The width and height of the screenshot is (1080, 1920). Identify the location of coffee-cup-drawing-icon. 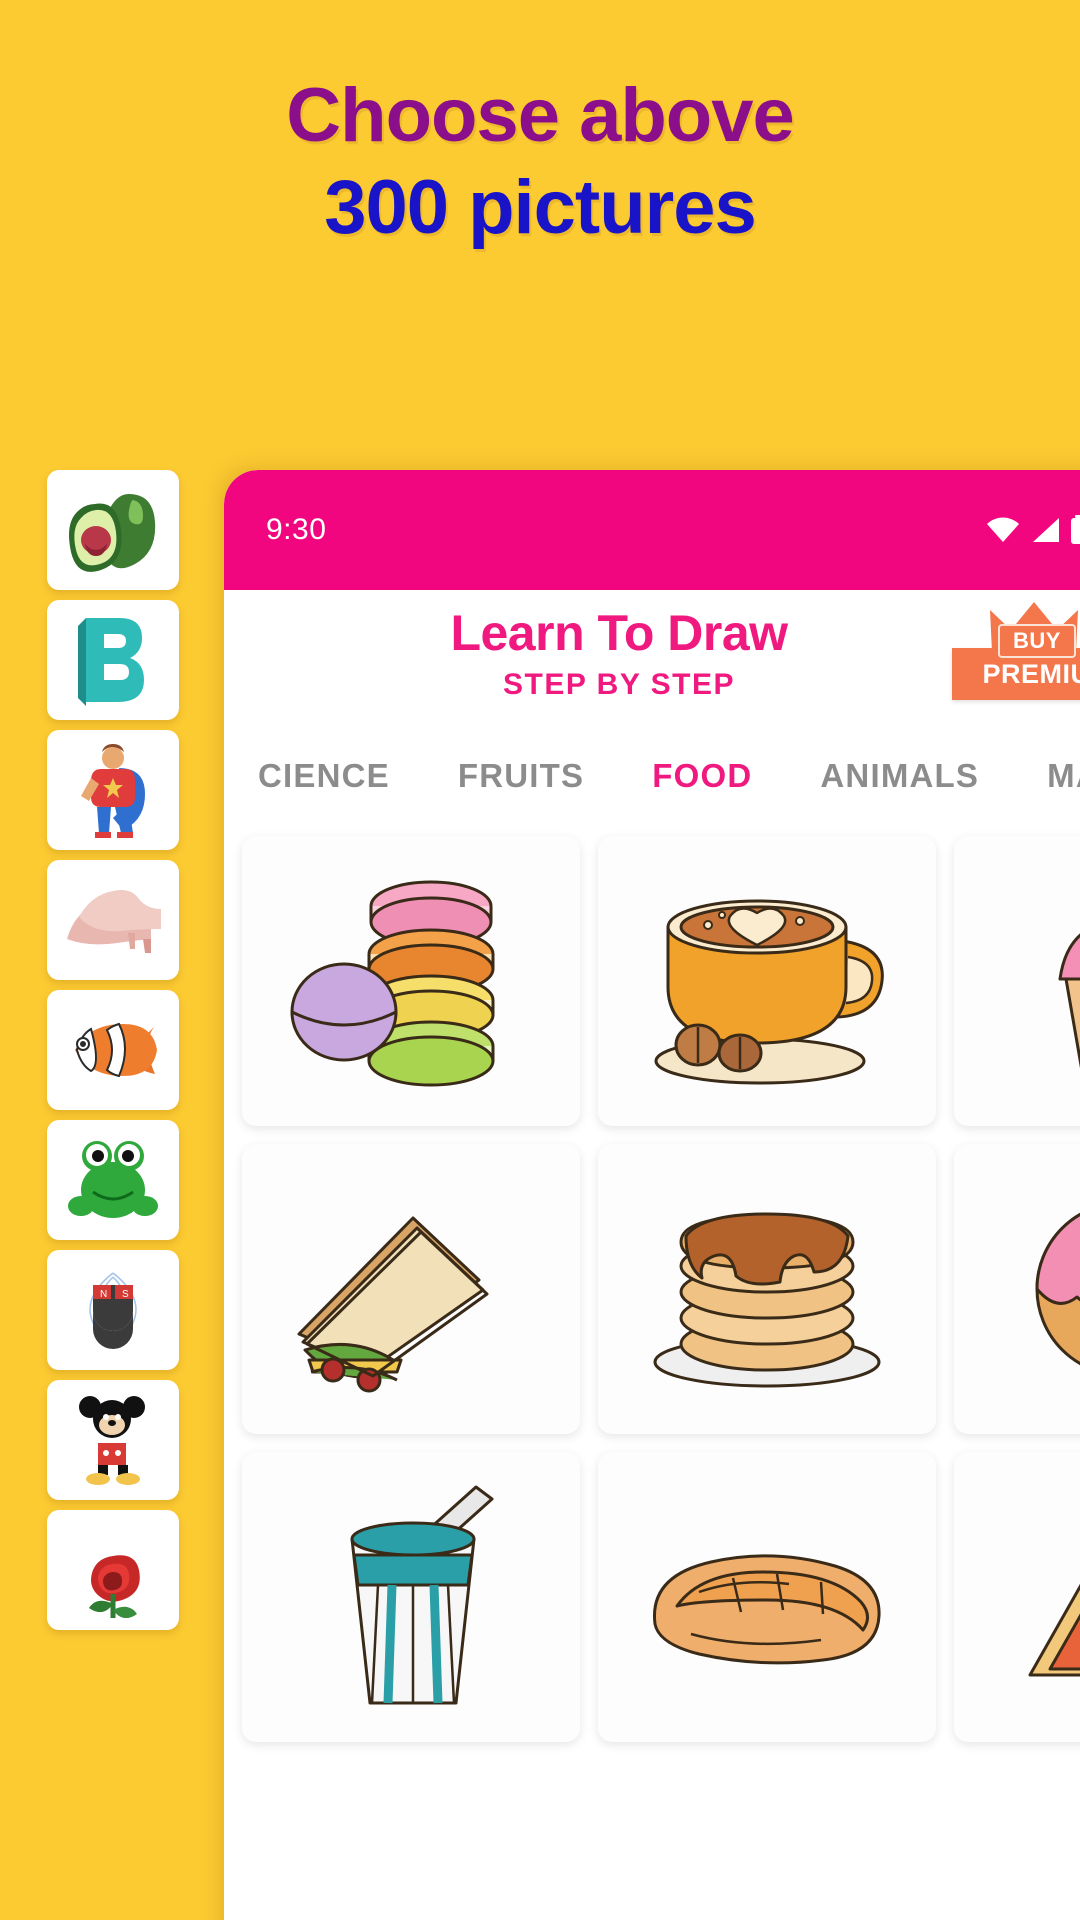
(767, 981).